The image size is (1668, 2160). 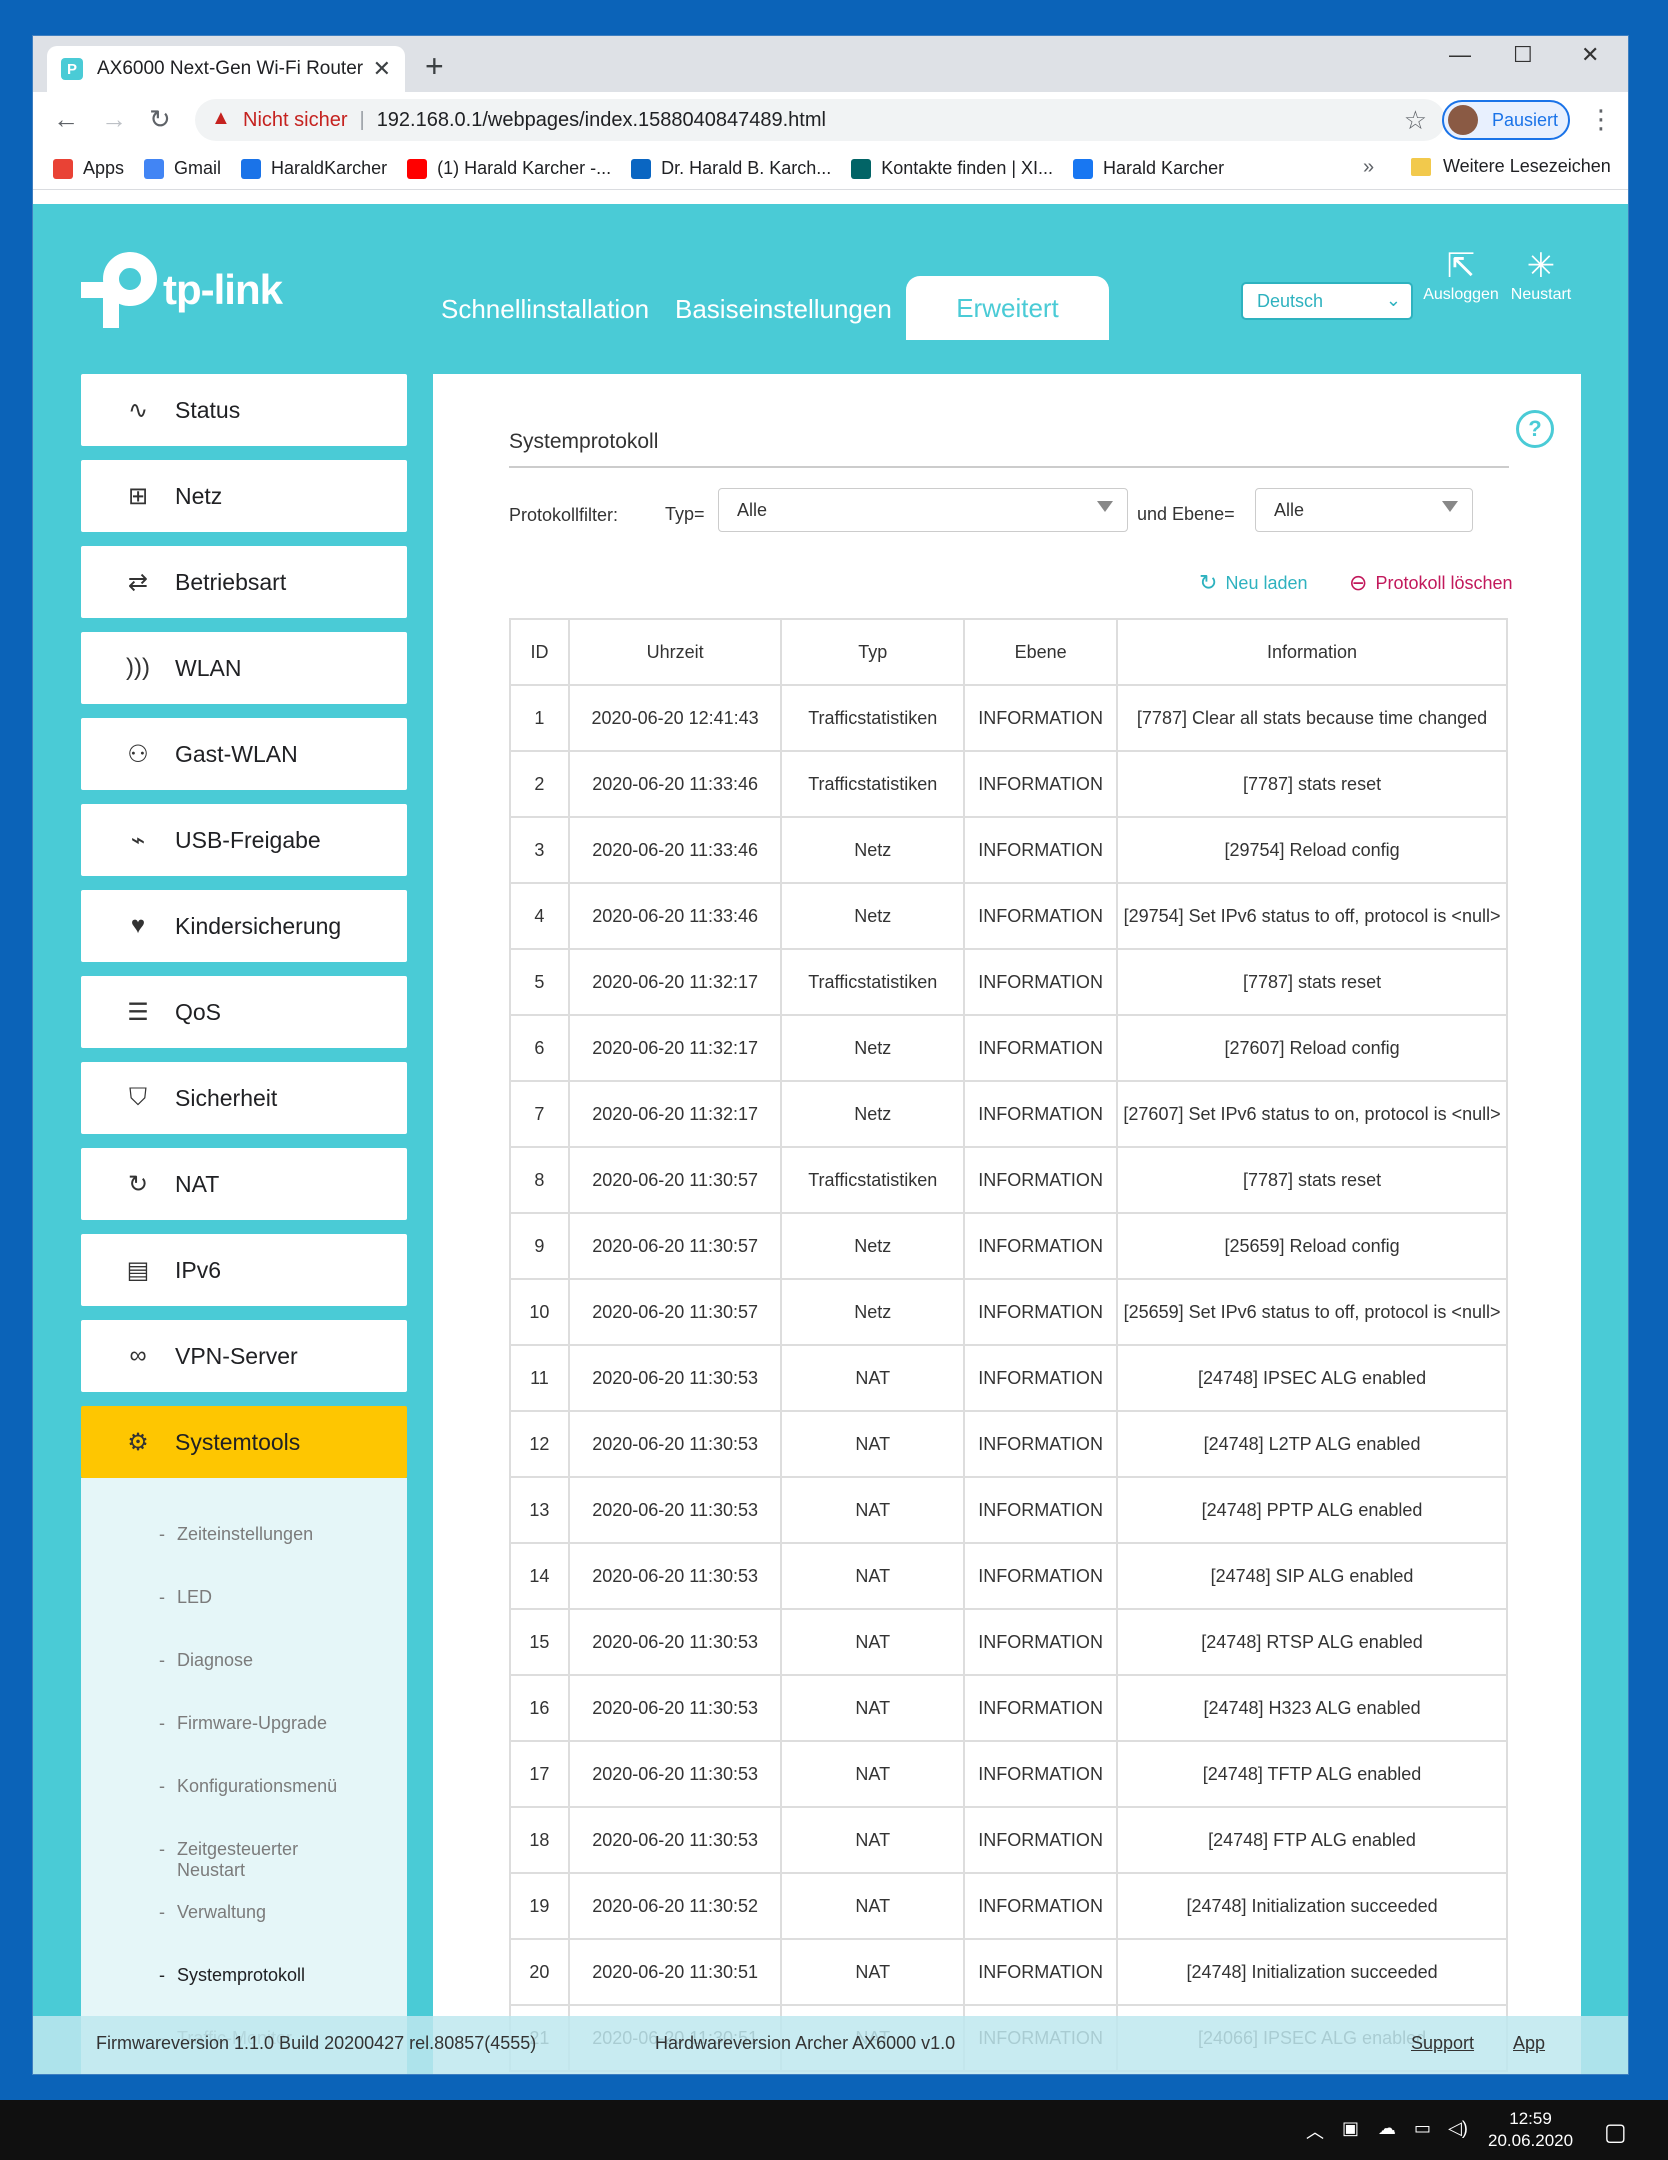 I want to click on profile-button: Pausiert, so click(x=1506, y=120).